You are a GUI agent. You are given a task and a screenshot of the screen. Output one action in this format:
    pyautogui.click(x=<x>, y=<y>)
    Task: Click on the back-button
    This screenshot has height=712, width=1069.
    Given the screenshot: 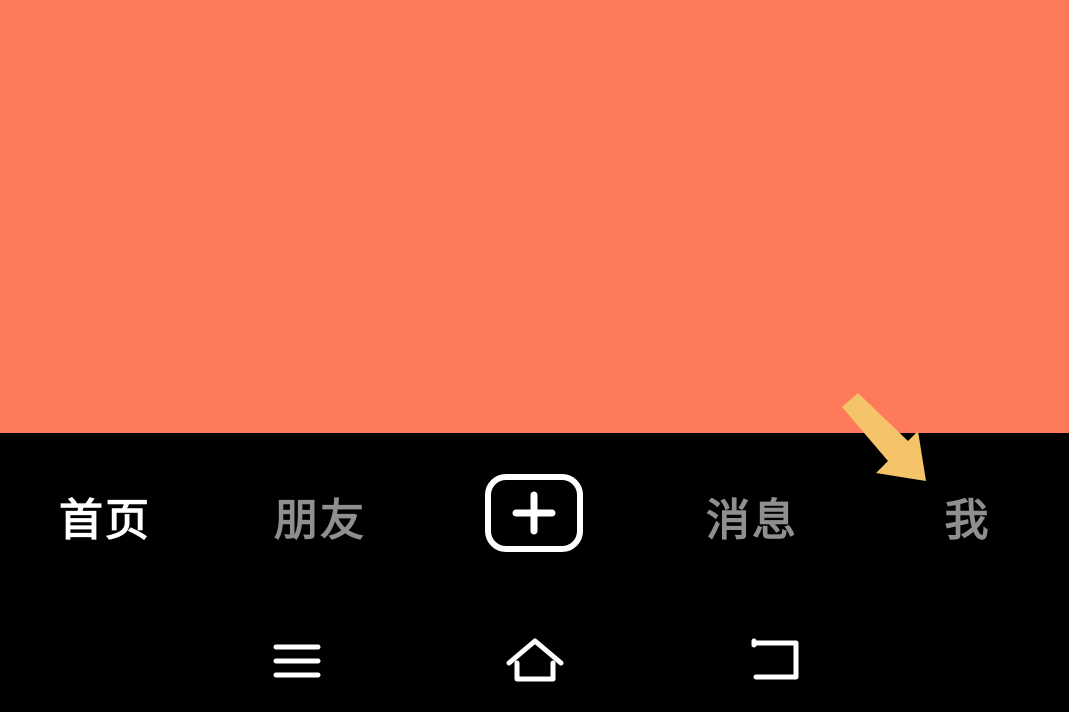 What is the action you would take?
    pyautogui.click(x=776, y=661)
    